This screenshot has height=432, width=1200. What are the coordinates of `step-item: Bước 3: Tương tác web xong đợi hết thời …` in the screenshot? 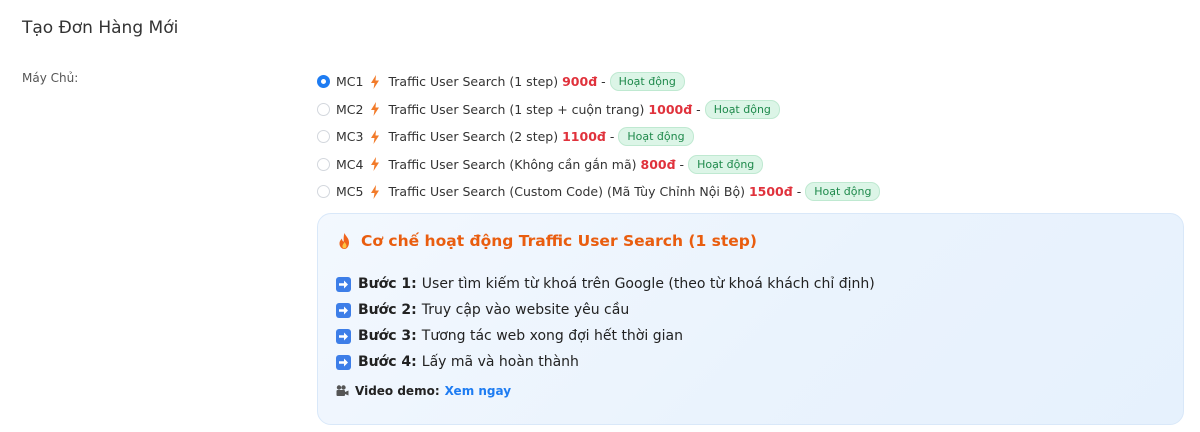 It's located at (605, 336).